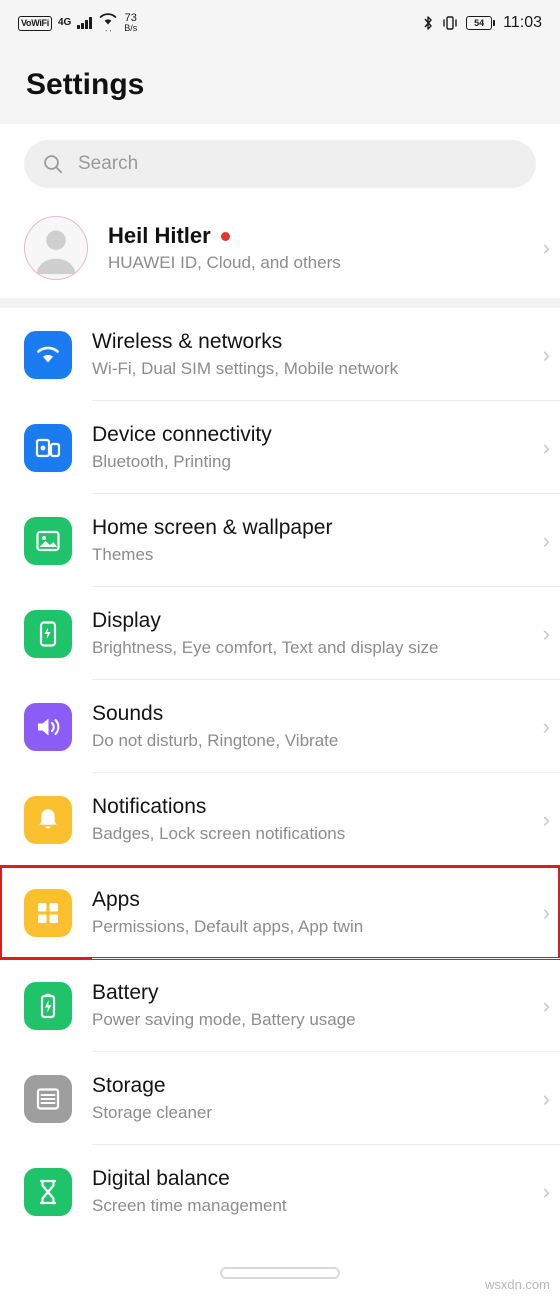 Image resolution: width=560 pixels, height=1300 pixels. Describe the element at coordinates (152, 1098) in the screenshot. I see `settings-row-text: Storage Storage cleaner` at that location.